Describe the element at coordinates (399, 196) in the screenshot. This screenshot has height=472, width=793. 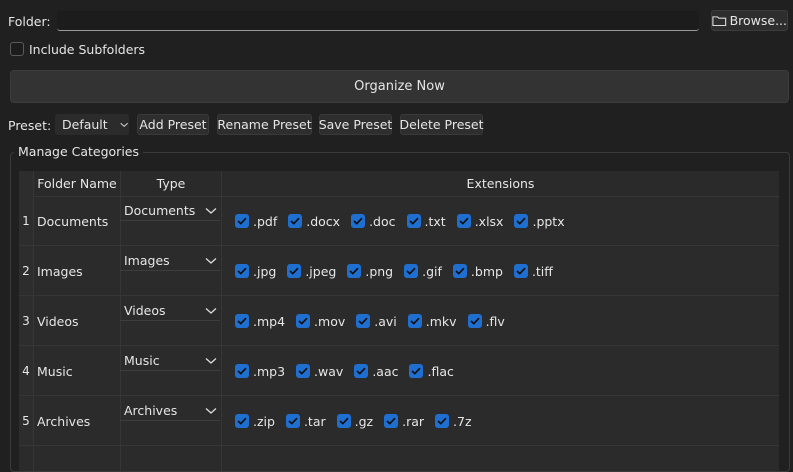
I see `header-divider` at that location.